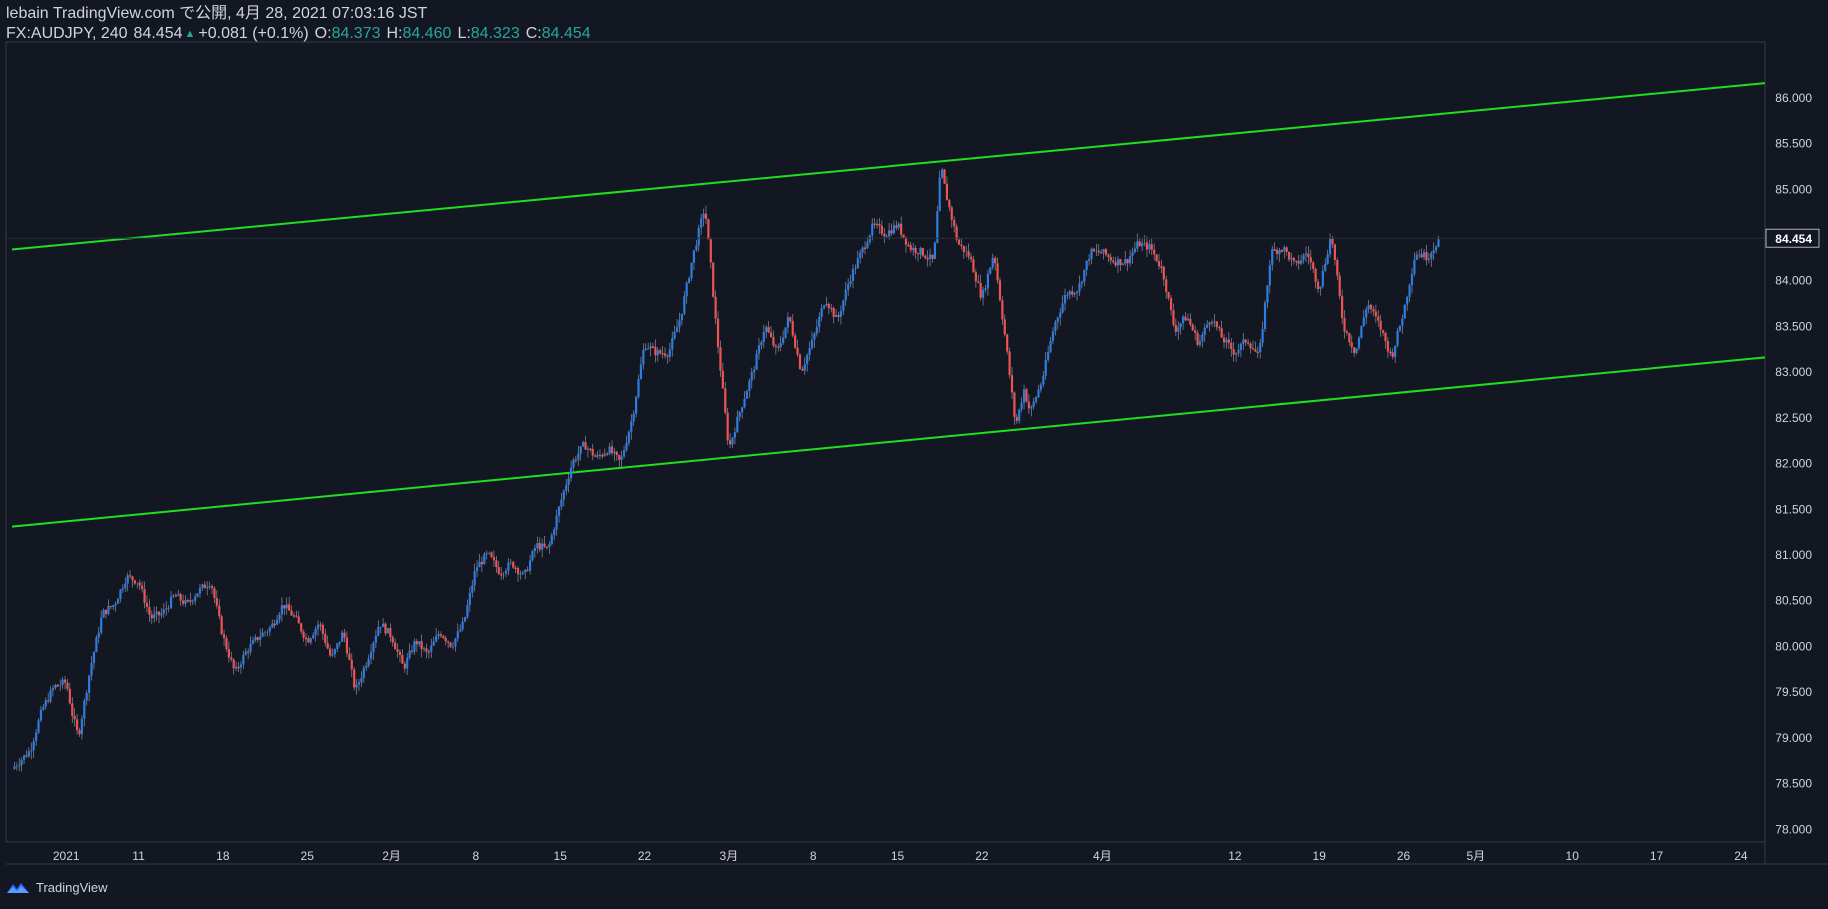 This screenshot has width=1828, height=909. Describe the element at coordinates (1320, 856) in the screenshot. I see `x-tick-label: 19` at that location.